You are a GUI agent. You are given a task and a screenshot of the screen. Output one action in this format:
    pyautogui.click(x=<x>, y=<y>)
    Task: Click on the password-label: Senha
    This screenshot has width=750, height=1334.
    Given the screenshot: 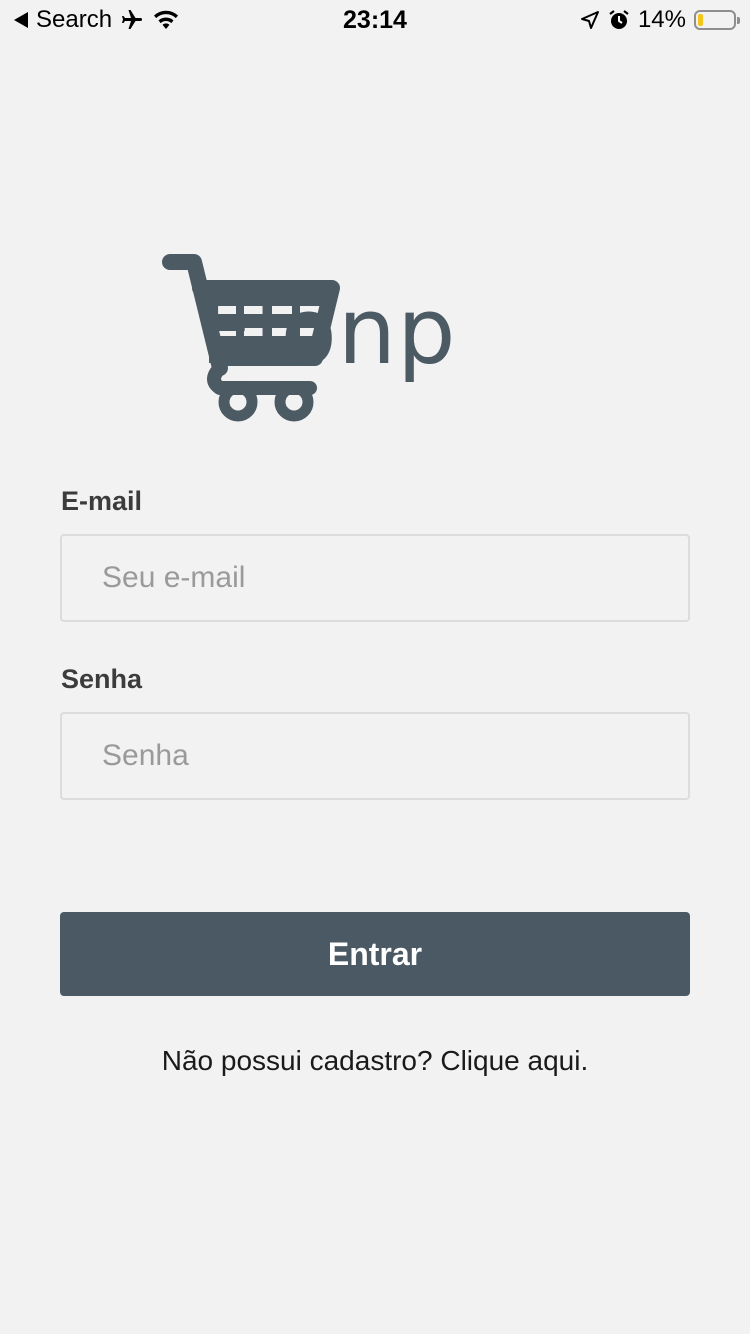 What is the action you would take?
    pyautogui.click(x=102, y=679)
    